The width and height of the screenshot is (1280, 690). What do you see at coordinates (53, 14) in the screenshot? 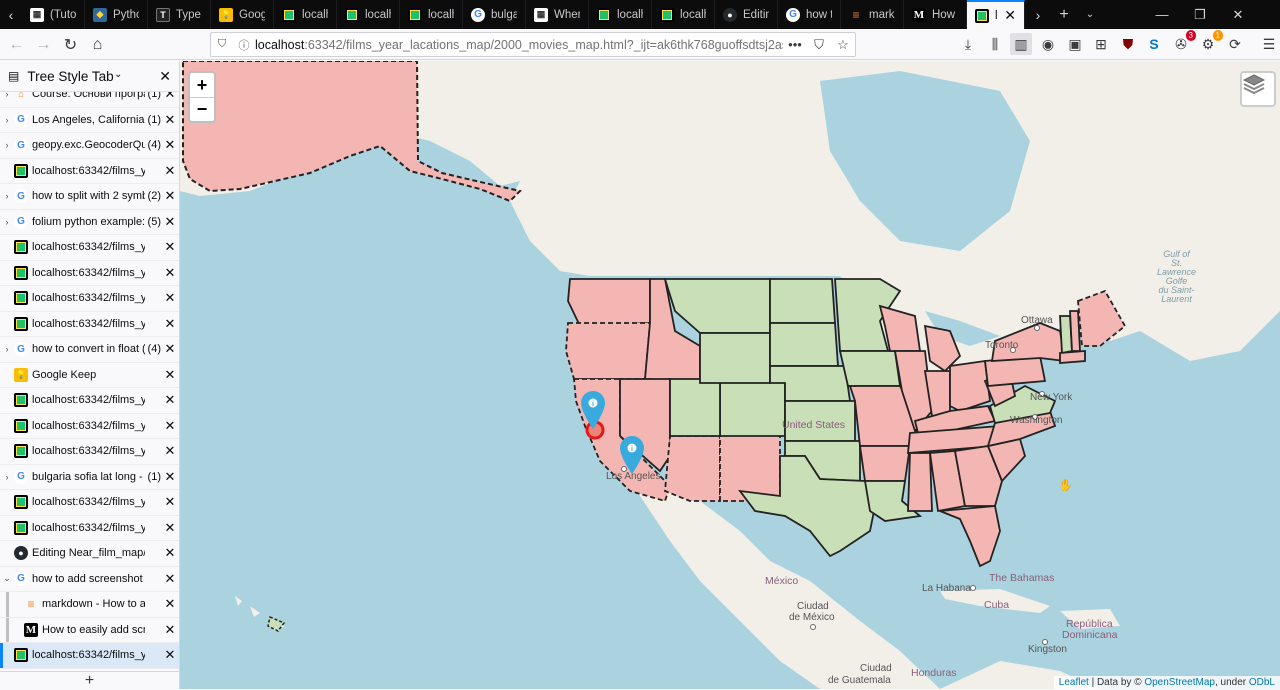
I see `browser-tab: ▦ (Tutorial) C` at bounding box center [53, 14].